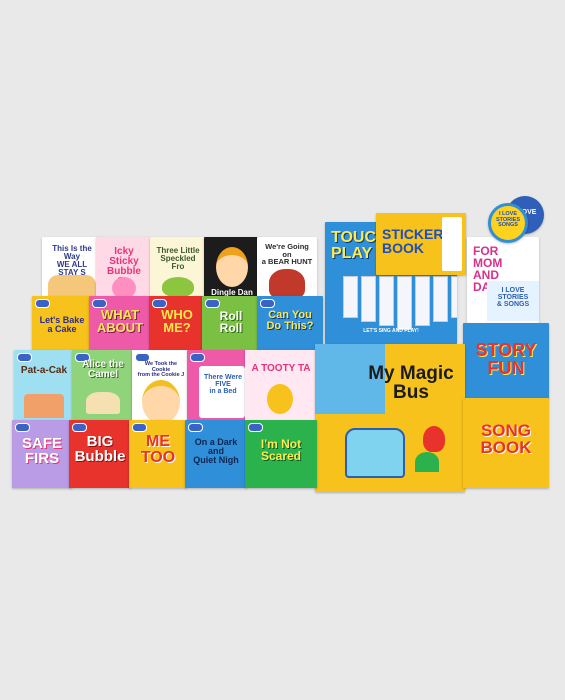  I want to click on bear-illustration, so click(287, 284).